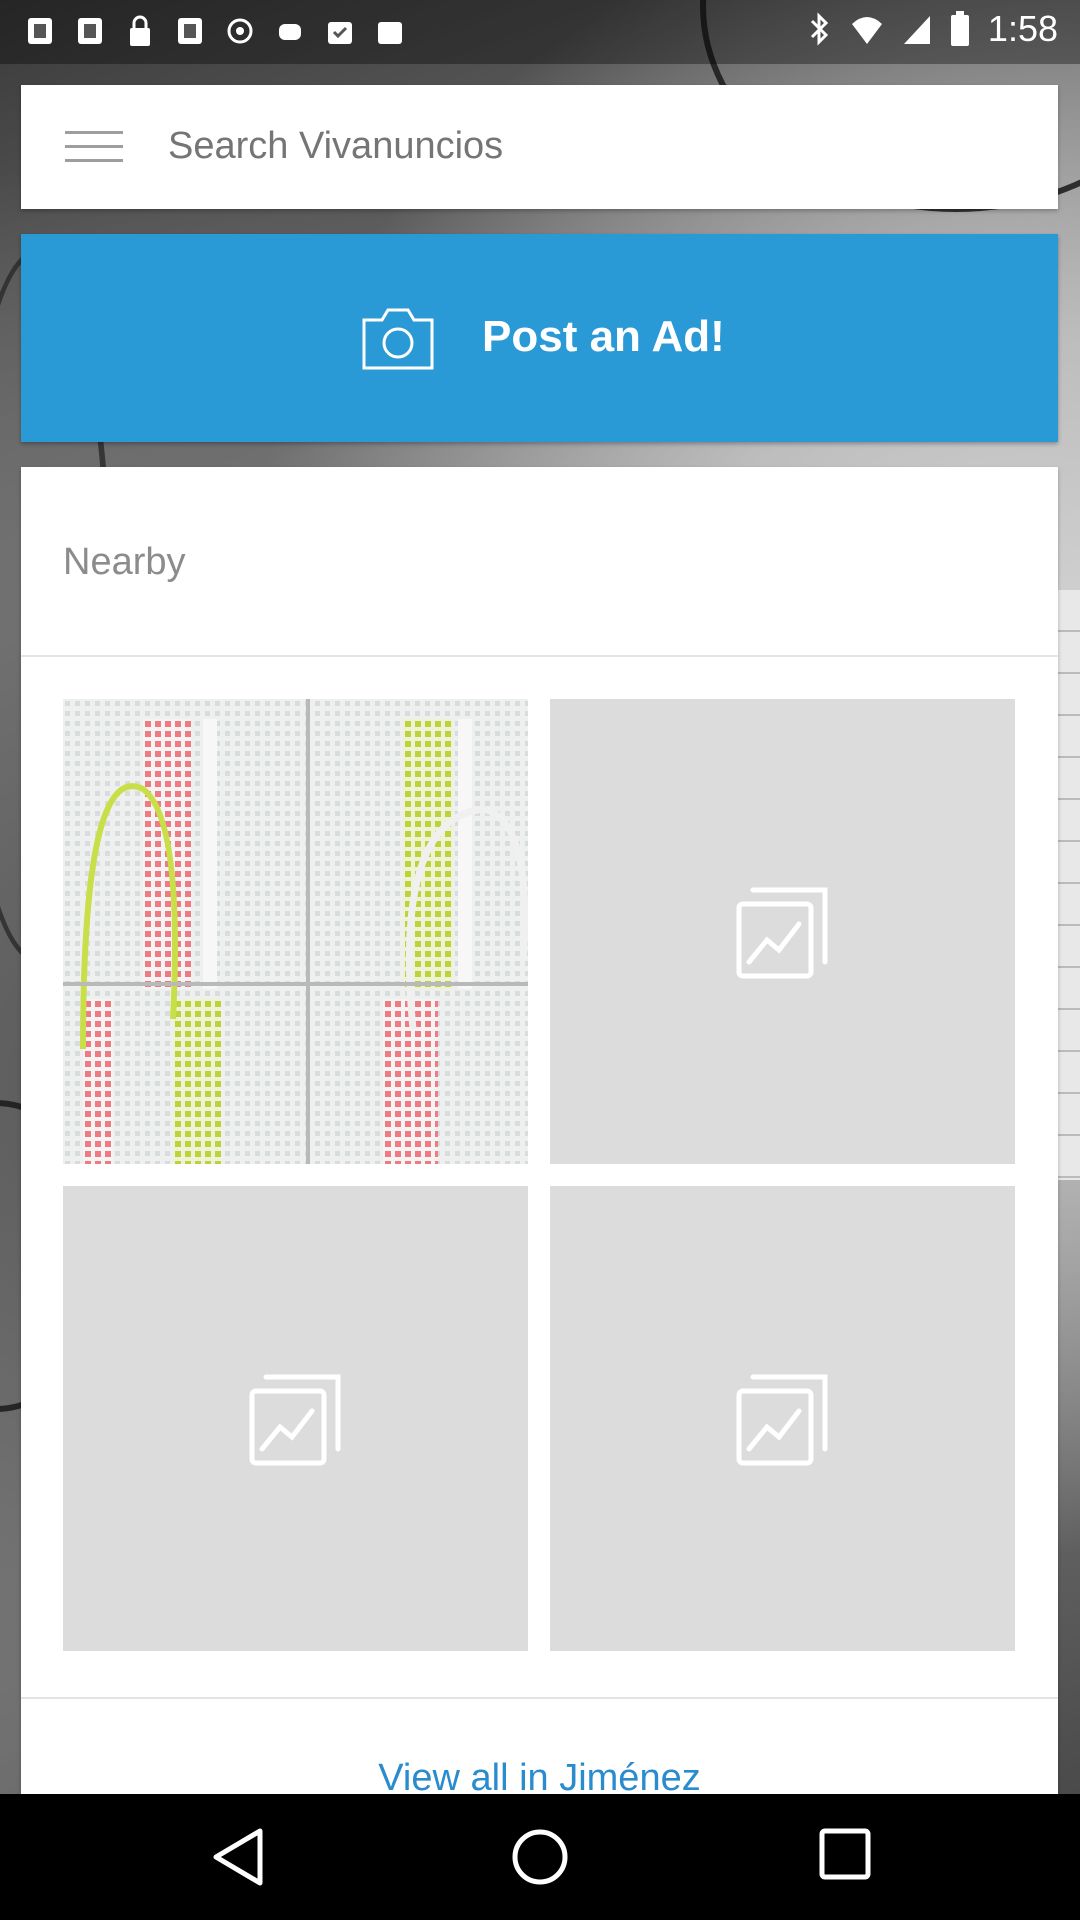 The height and width of the screenshot is (1920, 1080). I want to click on recents-icon, so click(845, 1854).